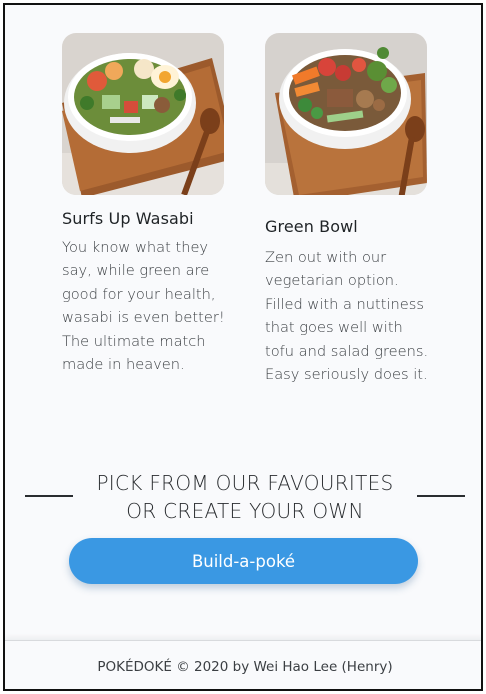 This screenshot has width=486, height=694. I want to click on card-title: Green Bowl, so click(311, 226).